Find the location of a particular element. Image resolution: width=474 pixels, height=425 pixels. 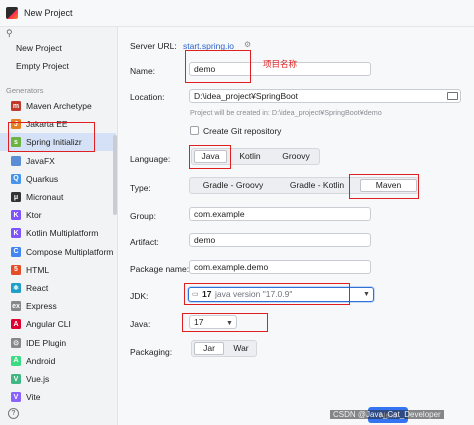

java-label: Java: is located at coordinates (140, 324).